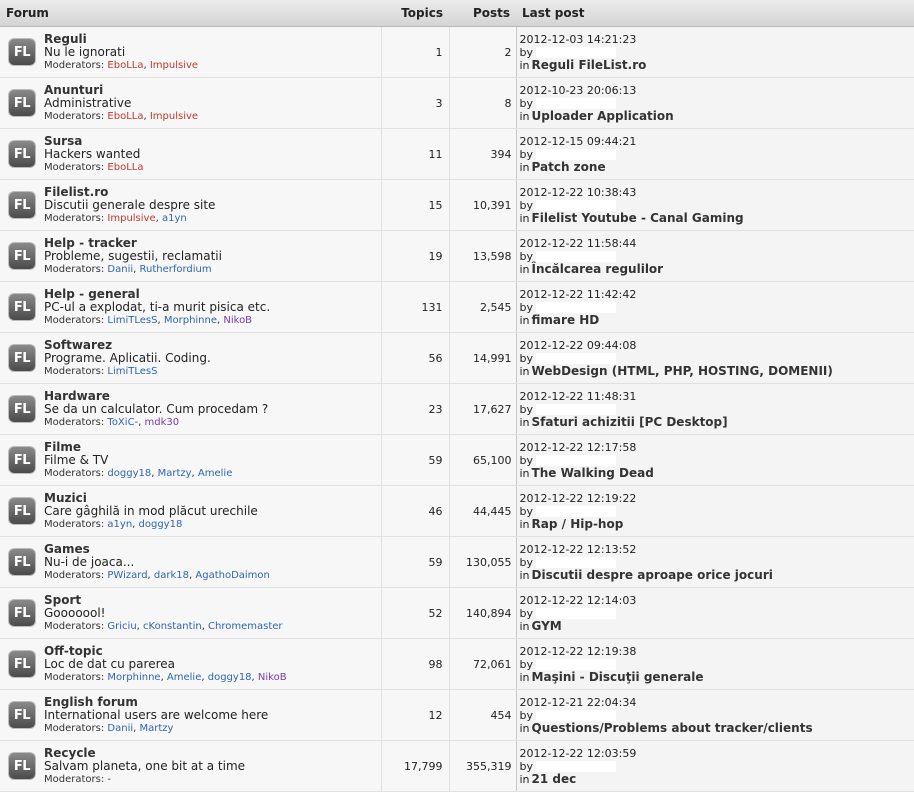  I want to click on last-post-topic-link: fimare HD, so click(566, 320).